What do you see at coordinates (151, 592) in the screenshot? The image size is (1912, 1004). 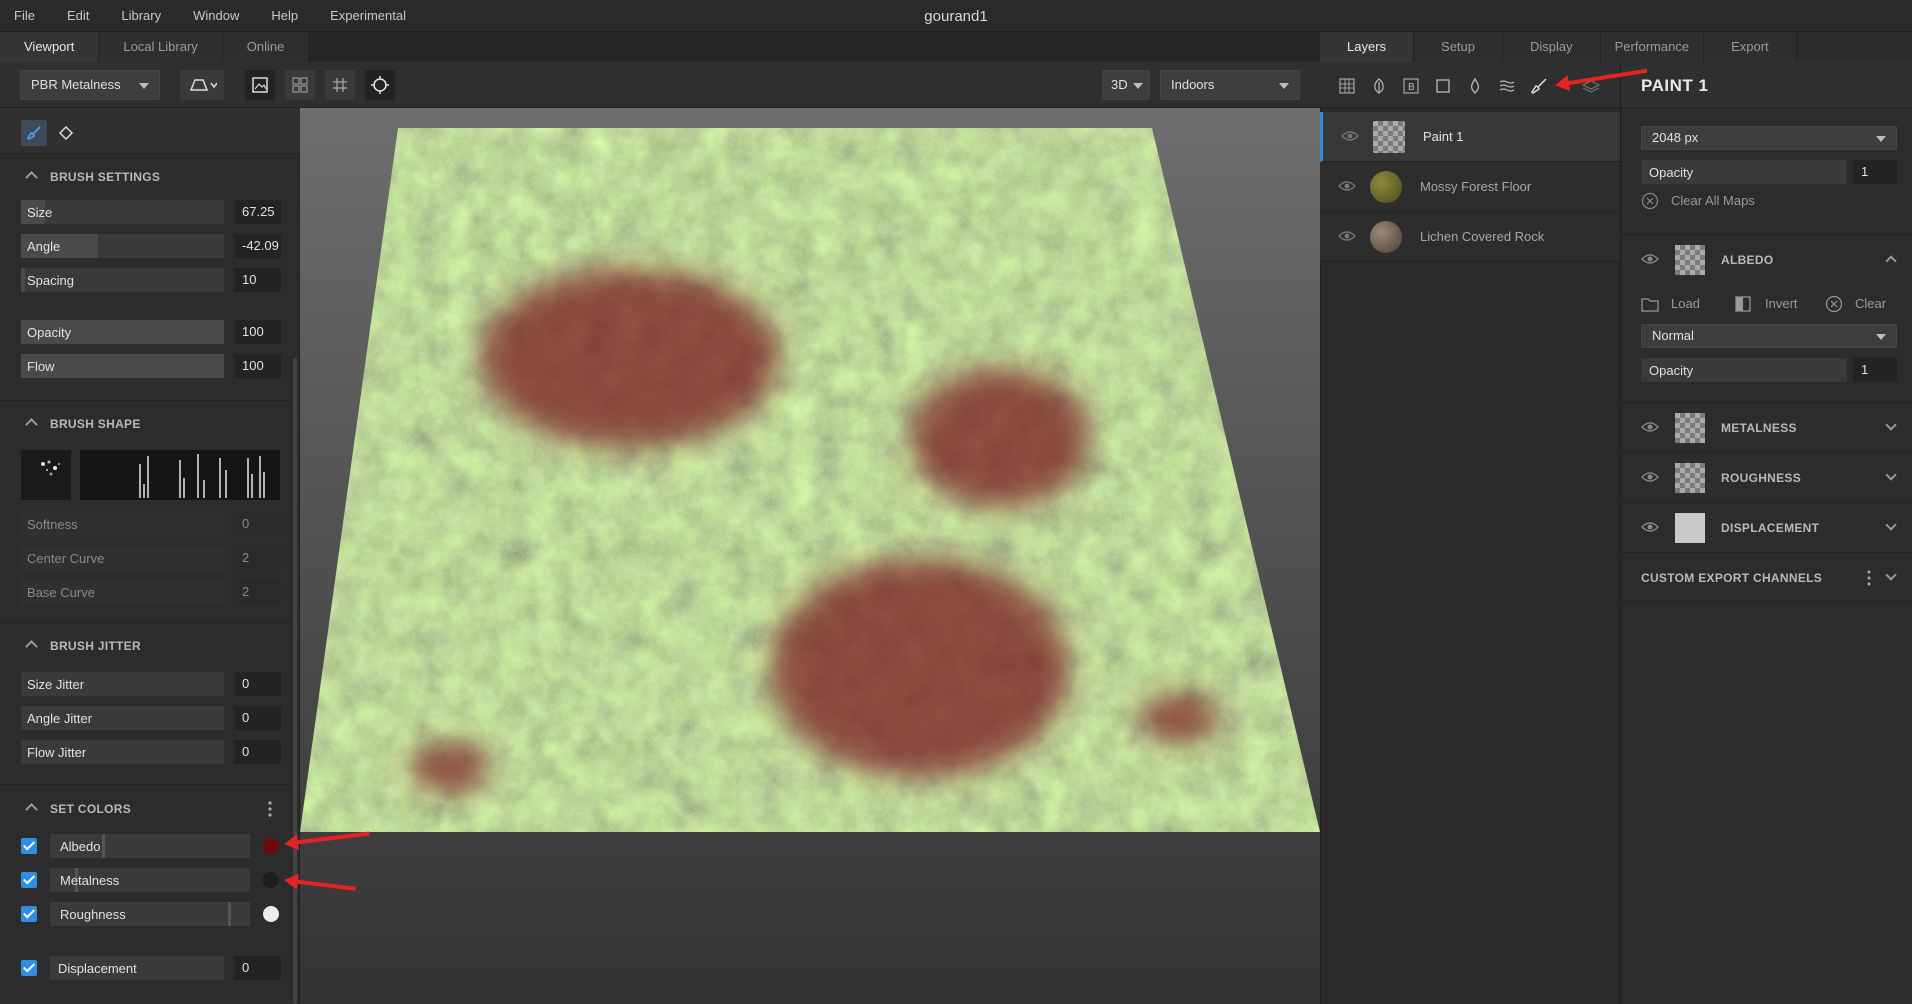 I see `base-curve-slider: Base Curve 2` at bounding box center [151, 592].